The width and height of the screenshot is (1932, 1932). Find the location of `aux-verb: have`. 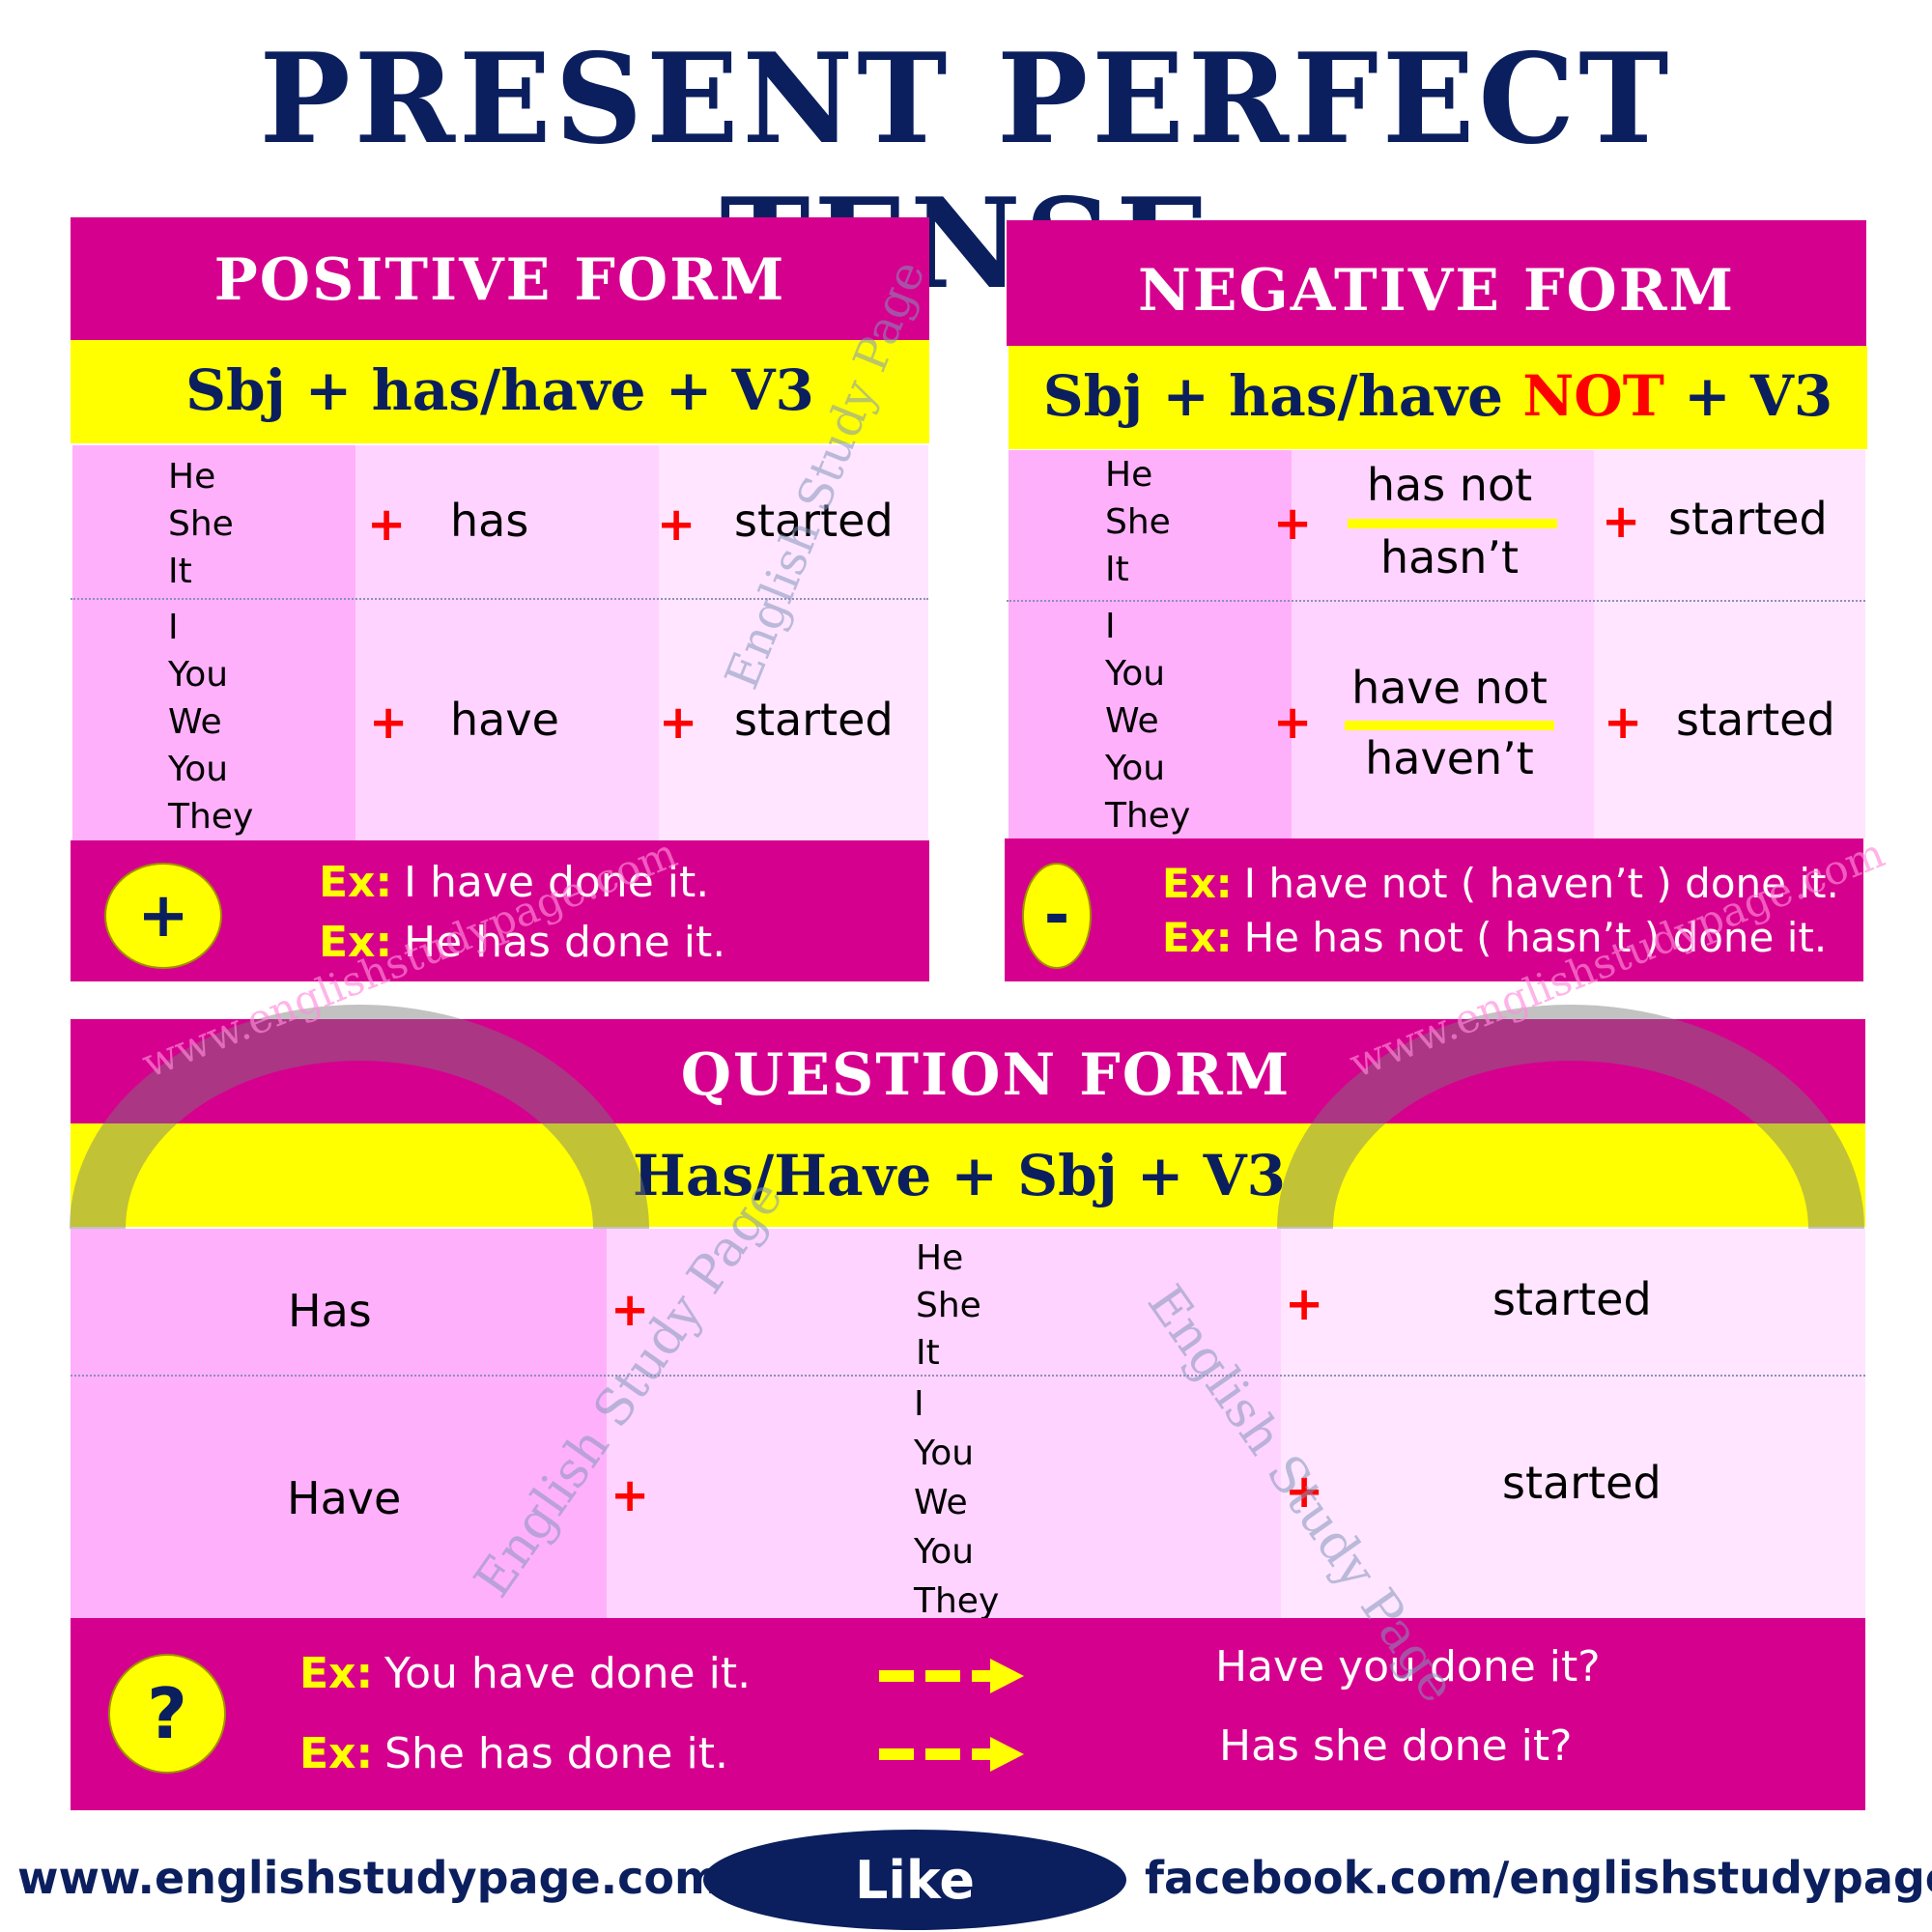

aux-verb: have is located at coordinates (505, 720).